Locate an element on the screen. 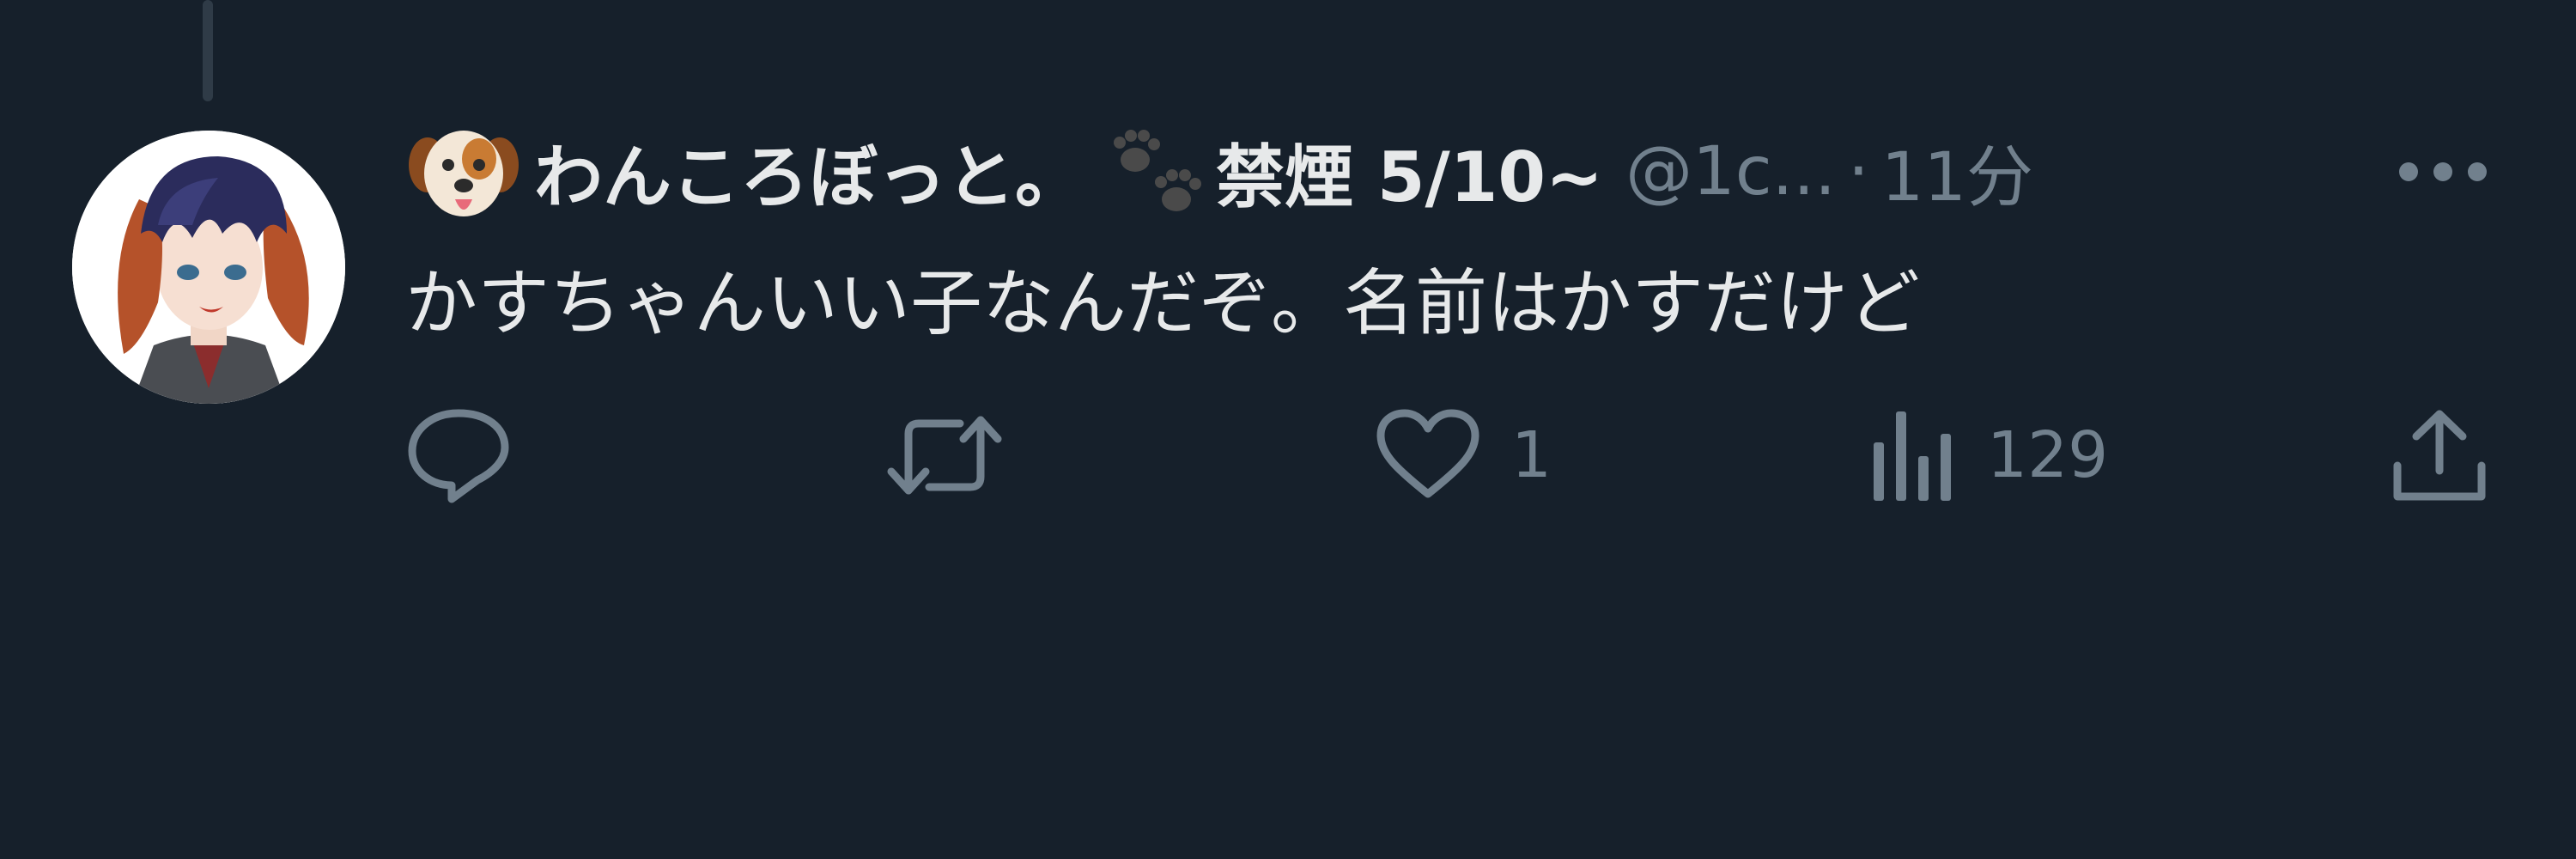 The height and width of the screenshot is (859, 2576). avatar-image is located at coordinates (208, 267).